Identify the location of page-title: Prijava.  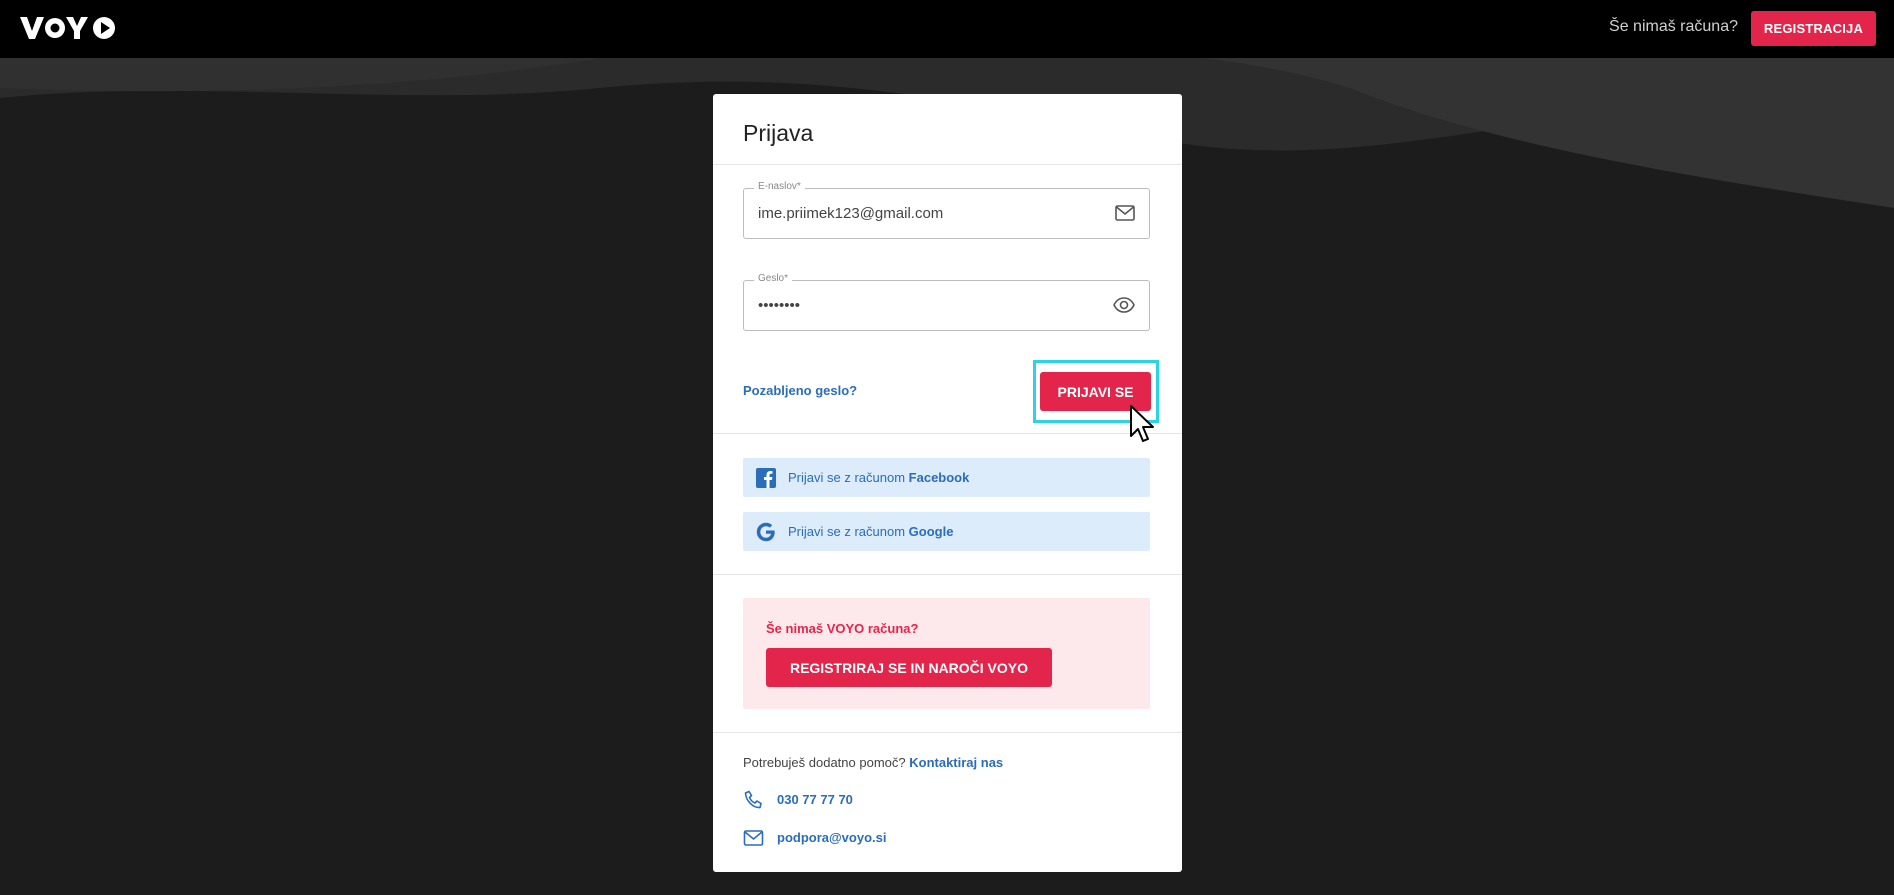
(778, 133).